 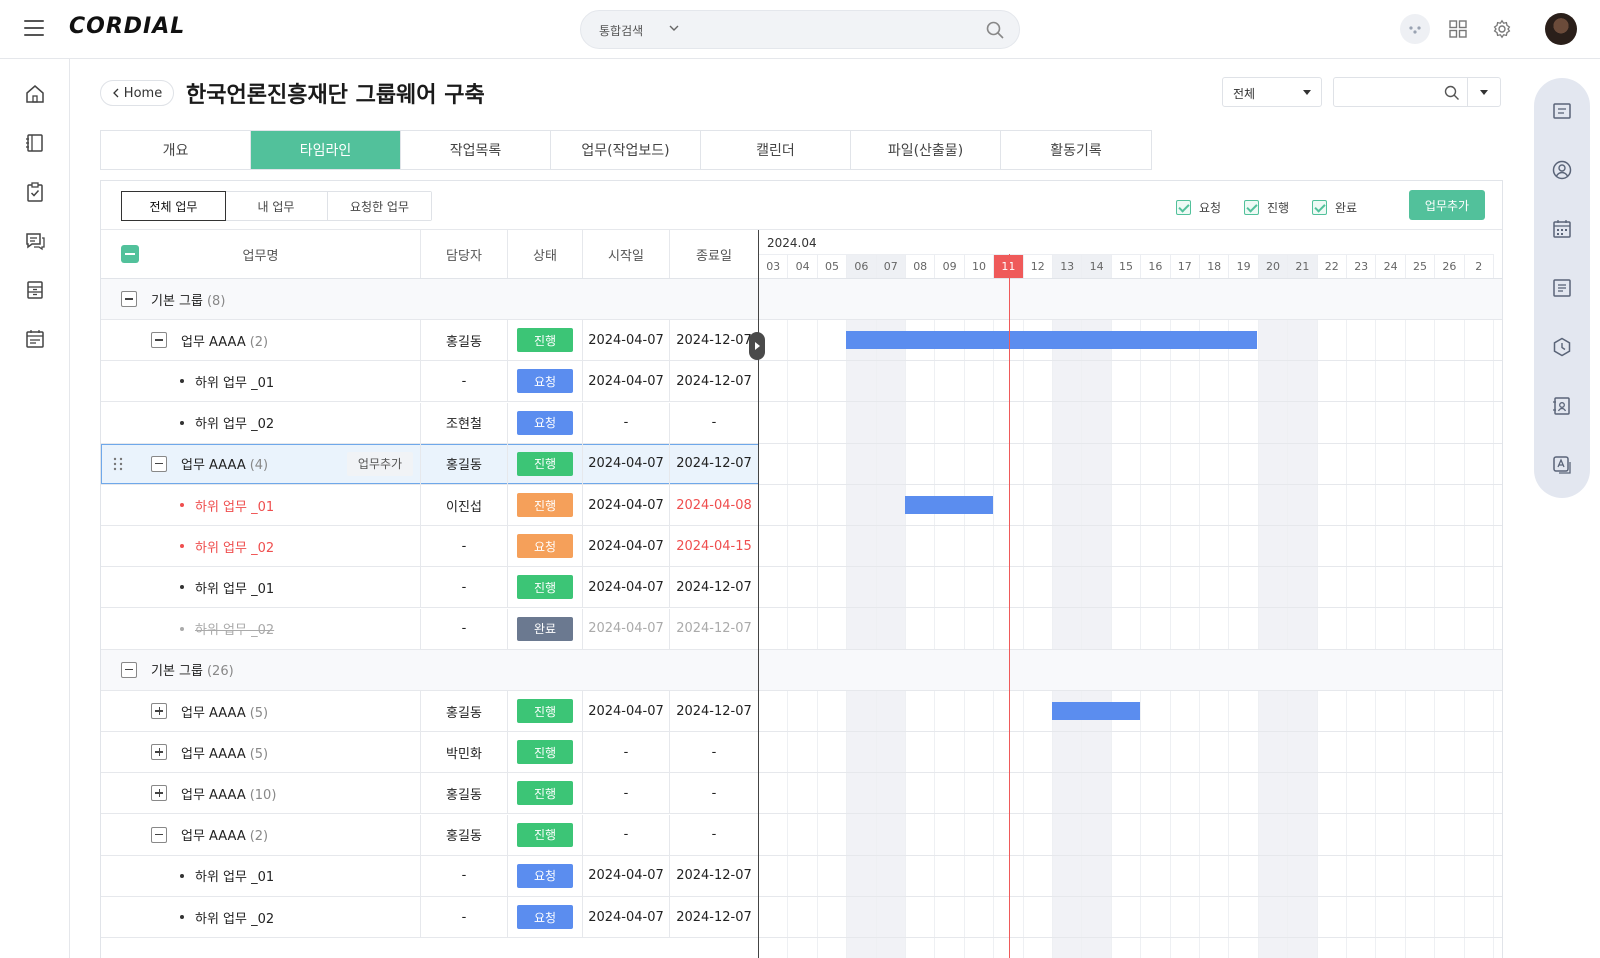 I want to click on column-header-start: 시작일, so click(x=626, y=254).